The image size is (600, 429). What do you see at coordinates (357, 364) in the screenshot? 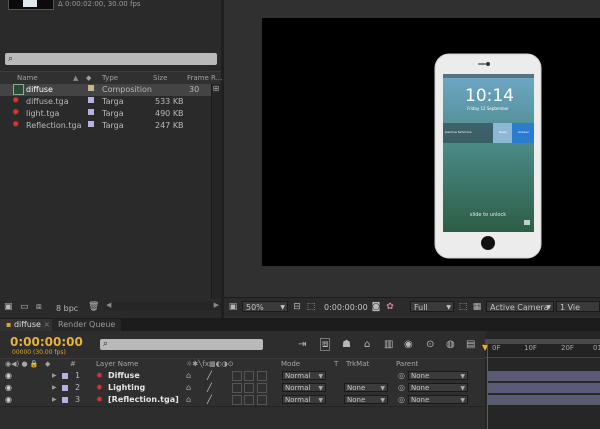
I see `column-trkmat: TrkMat` at bounding box center [357, 364].